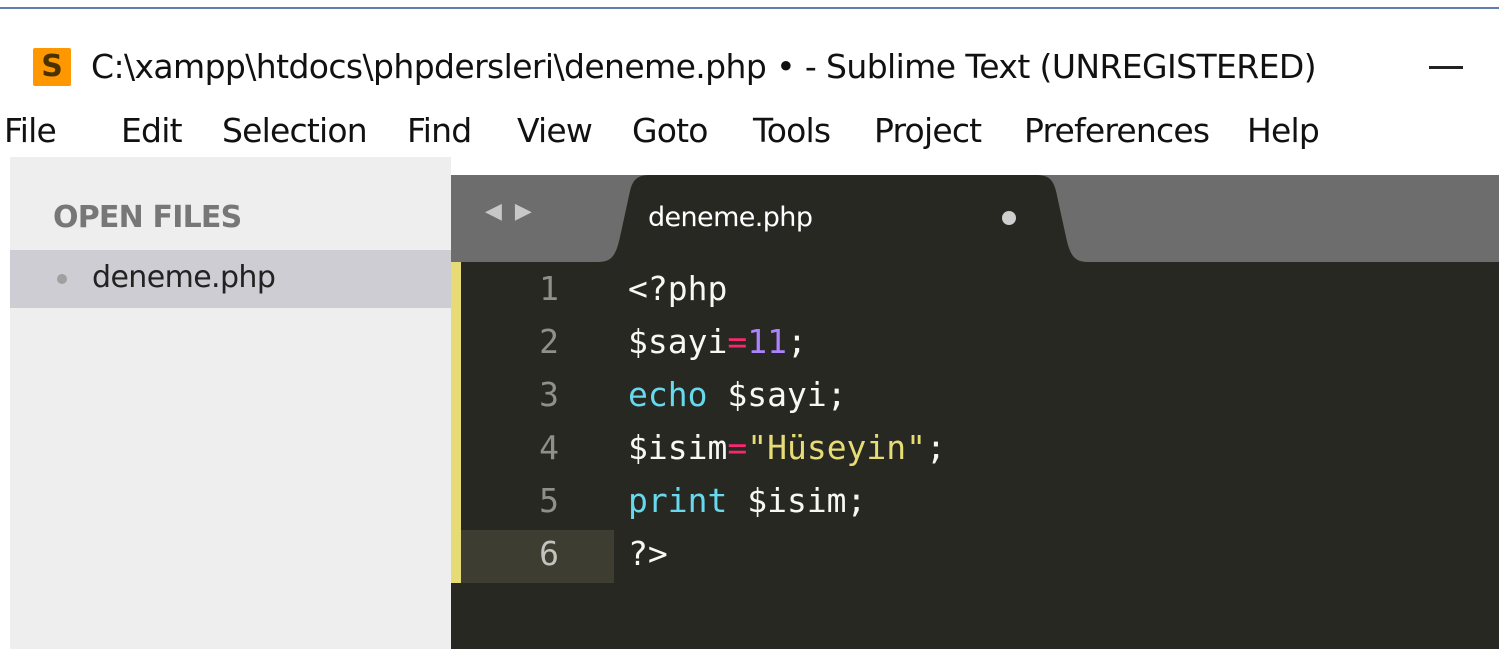 The width and height of the screenshot is (1499, 649). I want to click on code-line: print $isim;, so click(747, 500).